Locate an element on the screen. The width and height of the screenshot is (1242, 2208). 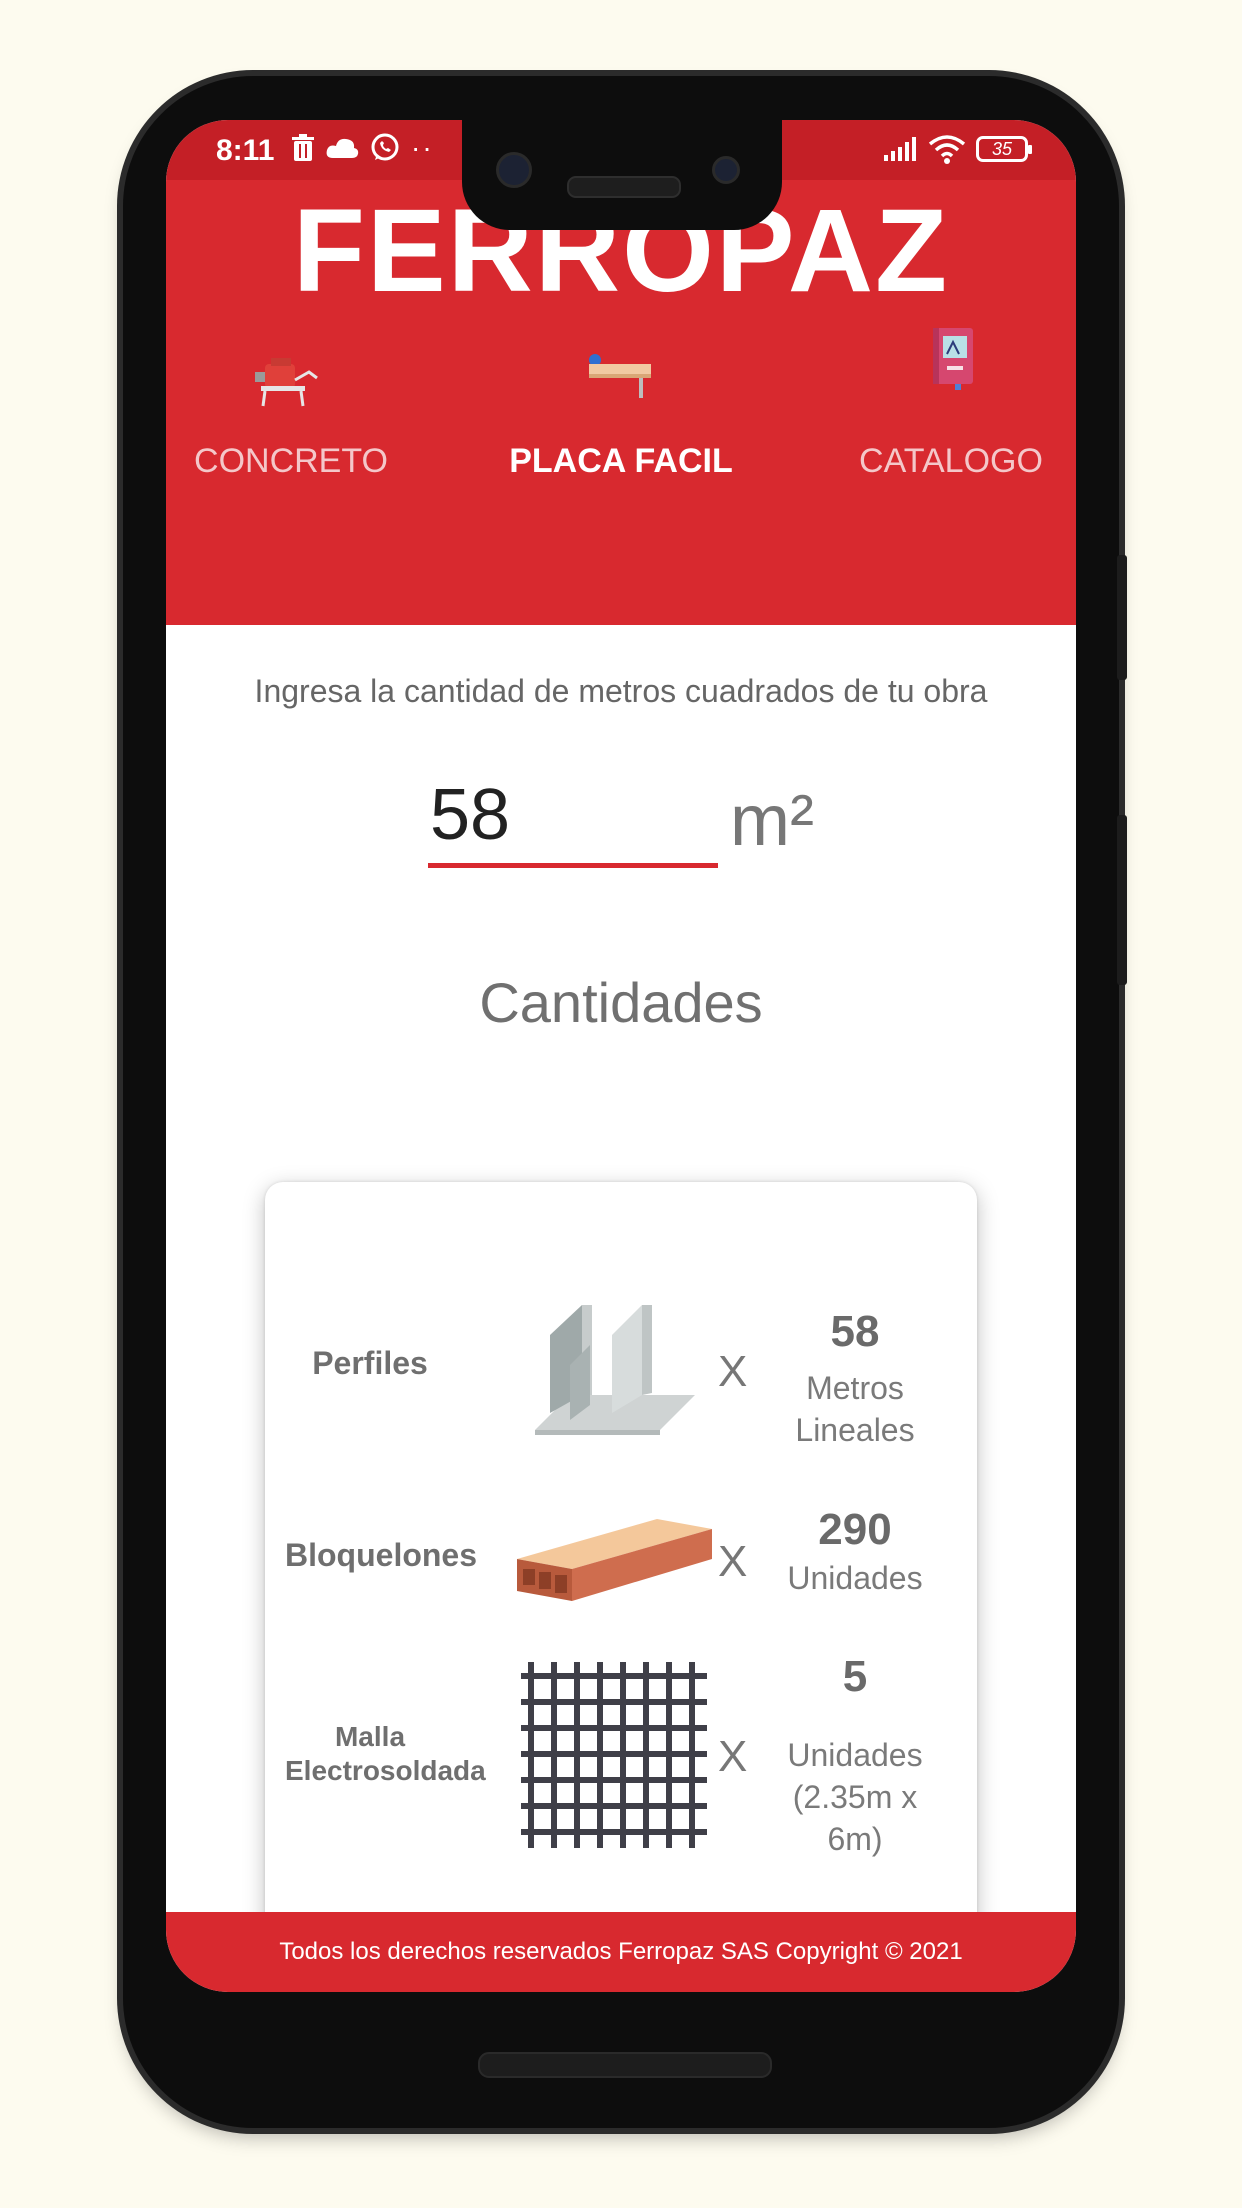
home-bar is located at coordinates (625, 2065).